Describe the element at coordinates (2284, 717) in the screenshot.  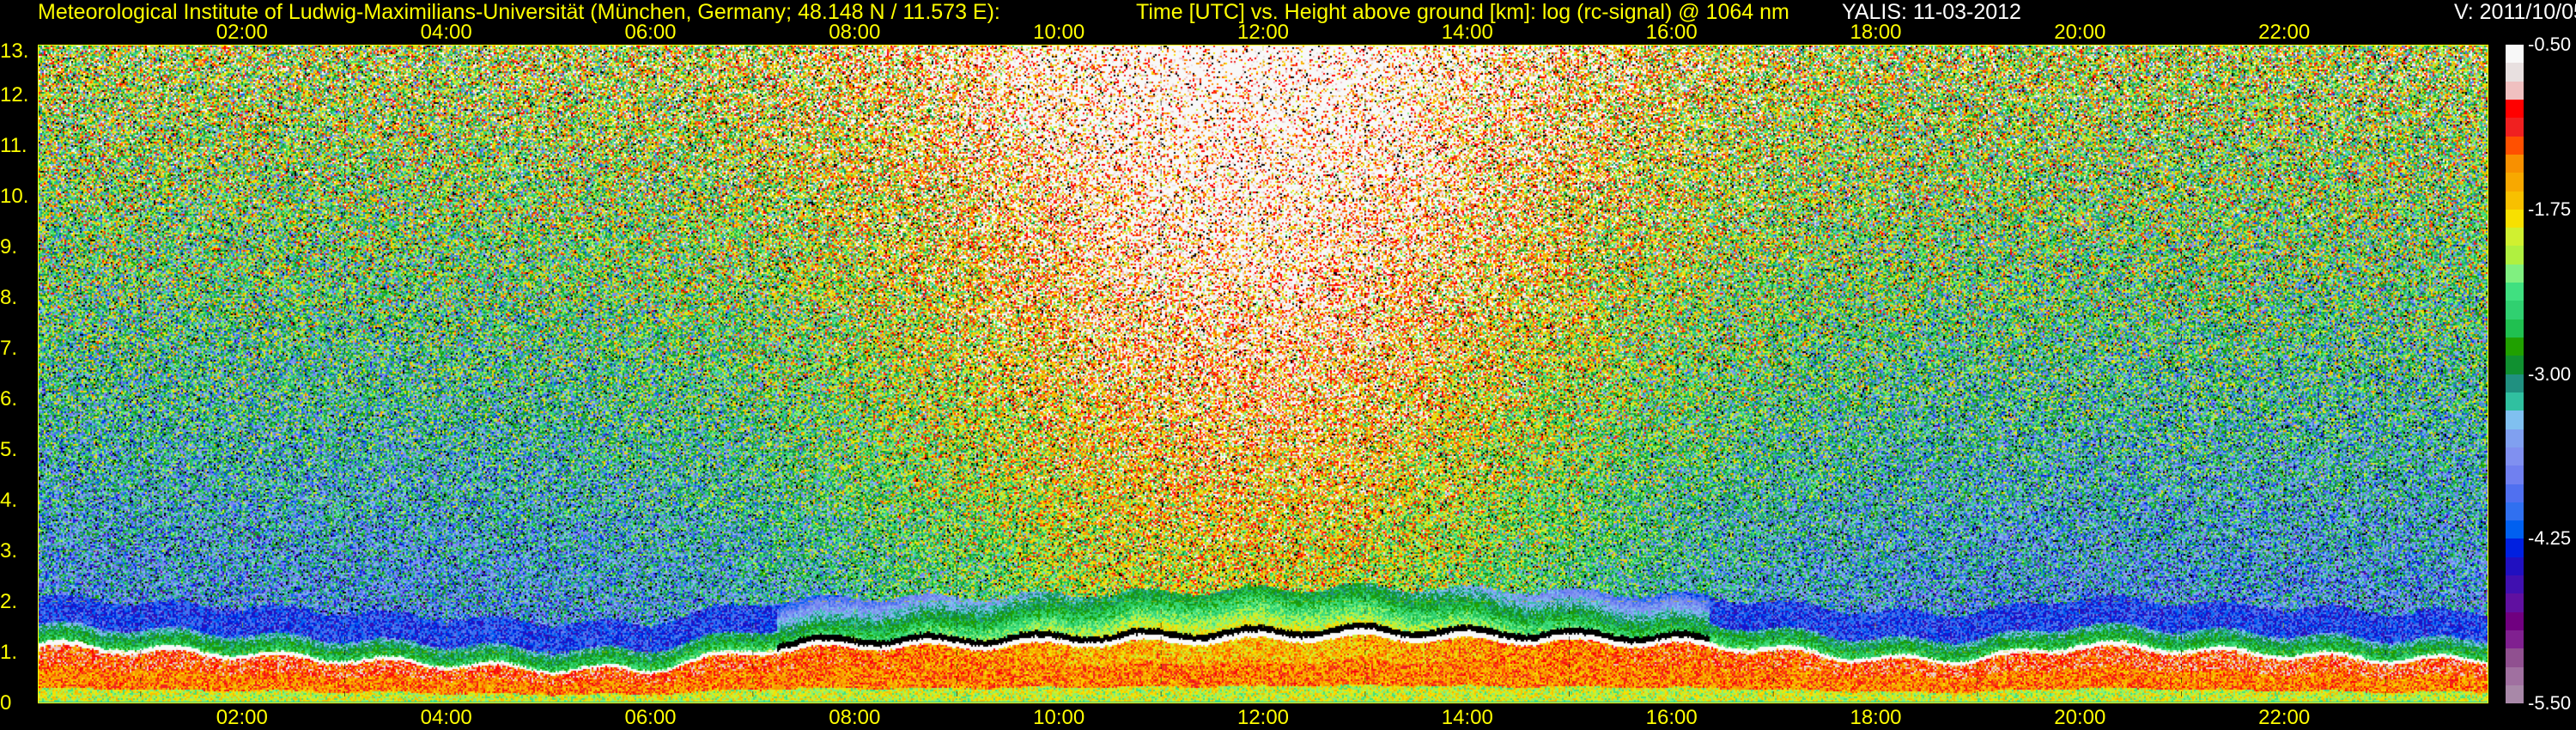
I see `x-tick-label-bottom: 22:00` at that location.